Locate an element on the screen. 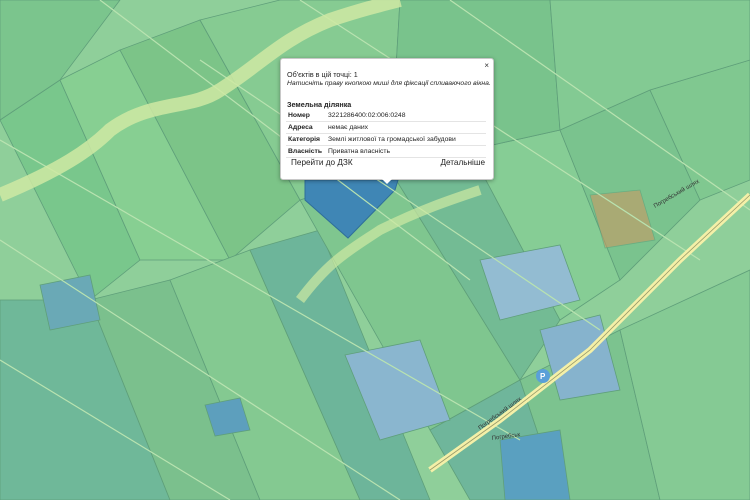 The image size is (750, 500). table-row: Номер 3221286400:02:006:0248 is located at coordinates (386, 116).